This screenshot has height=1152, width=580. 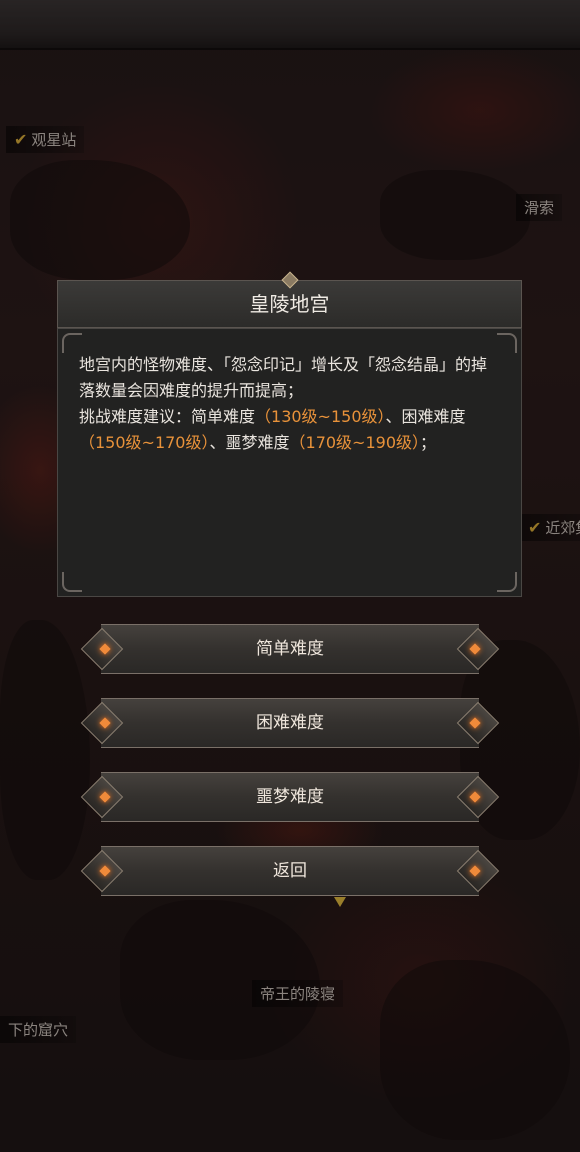 I want to click on description-prefix: 挑战难度建议：简单难度, so click(x=167, y=416).